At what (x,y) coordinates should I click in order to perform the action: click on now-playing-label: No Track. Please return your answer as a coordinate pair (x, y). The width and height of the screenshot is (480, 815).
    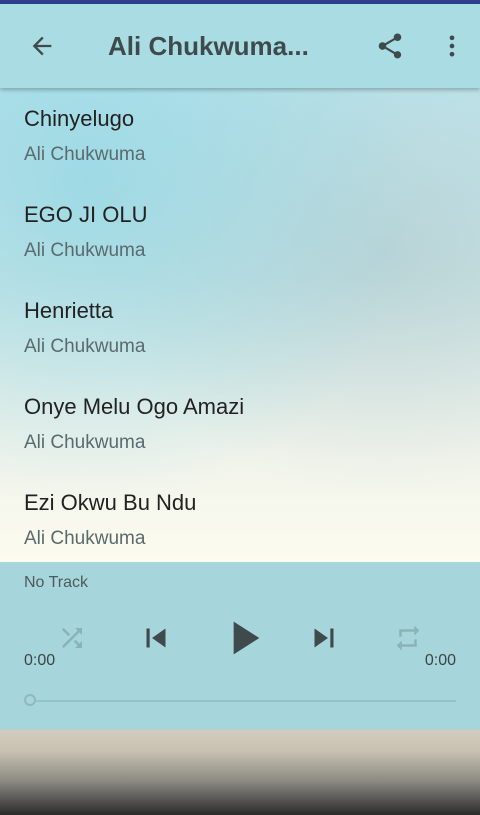
    Looking at the image, I should click on (56, 582).